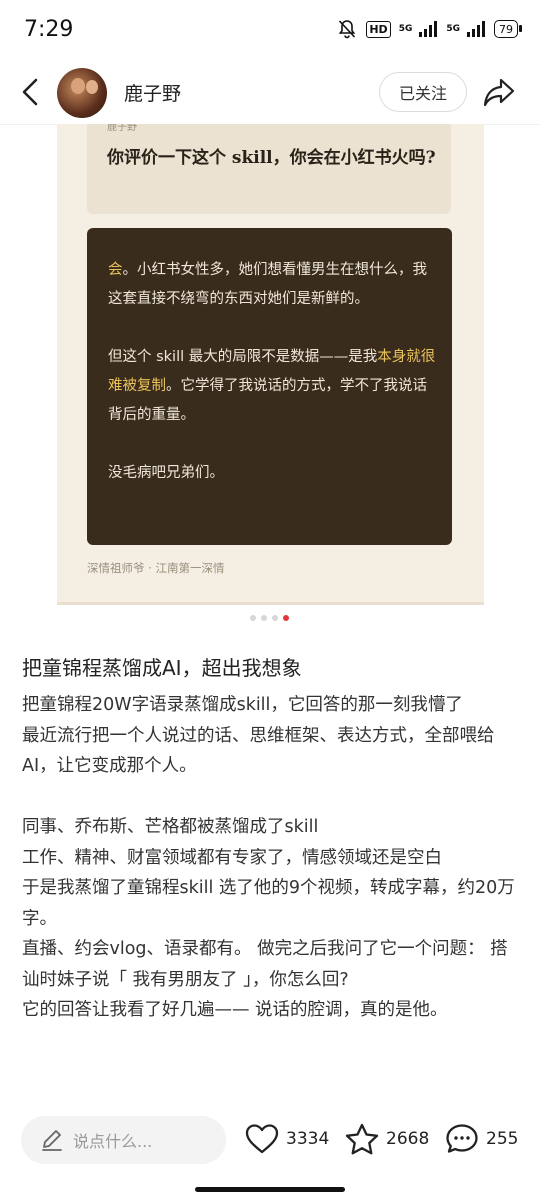 The image size is (540, 1200). I want to click on status-time: 7:29, so click(49, 29).